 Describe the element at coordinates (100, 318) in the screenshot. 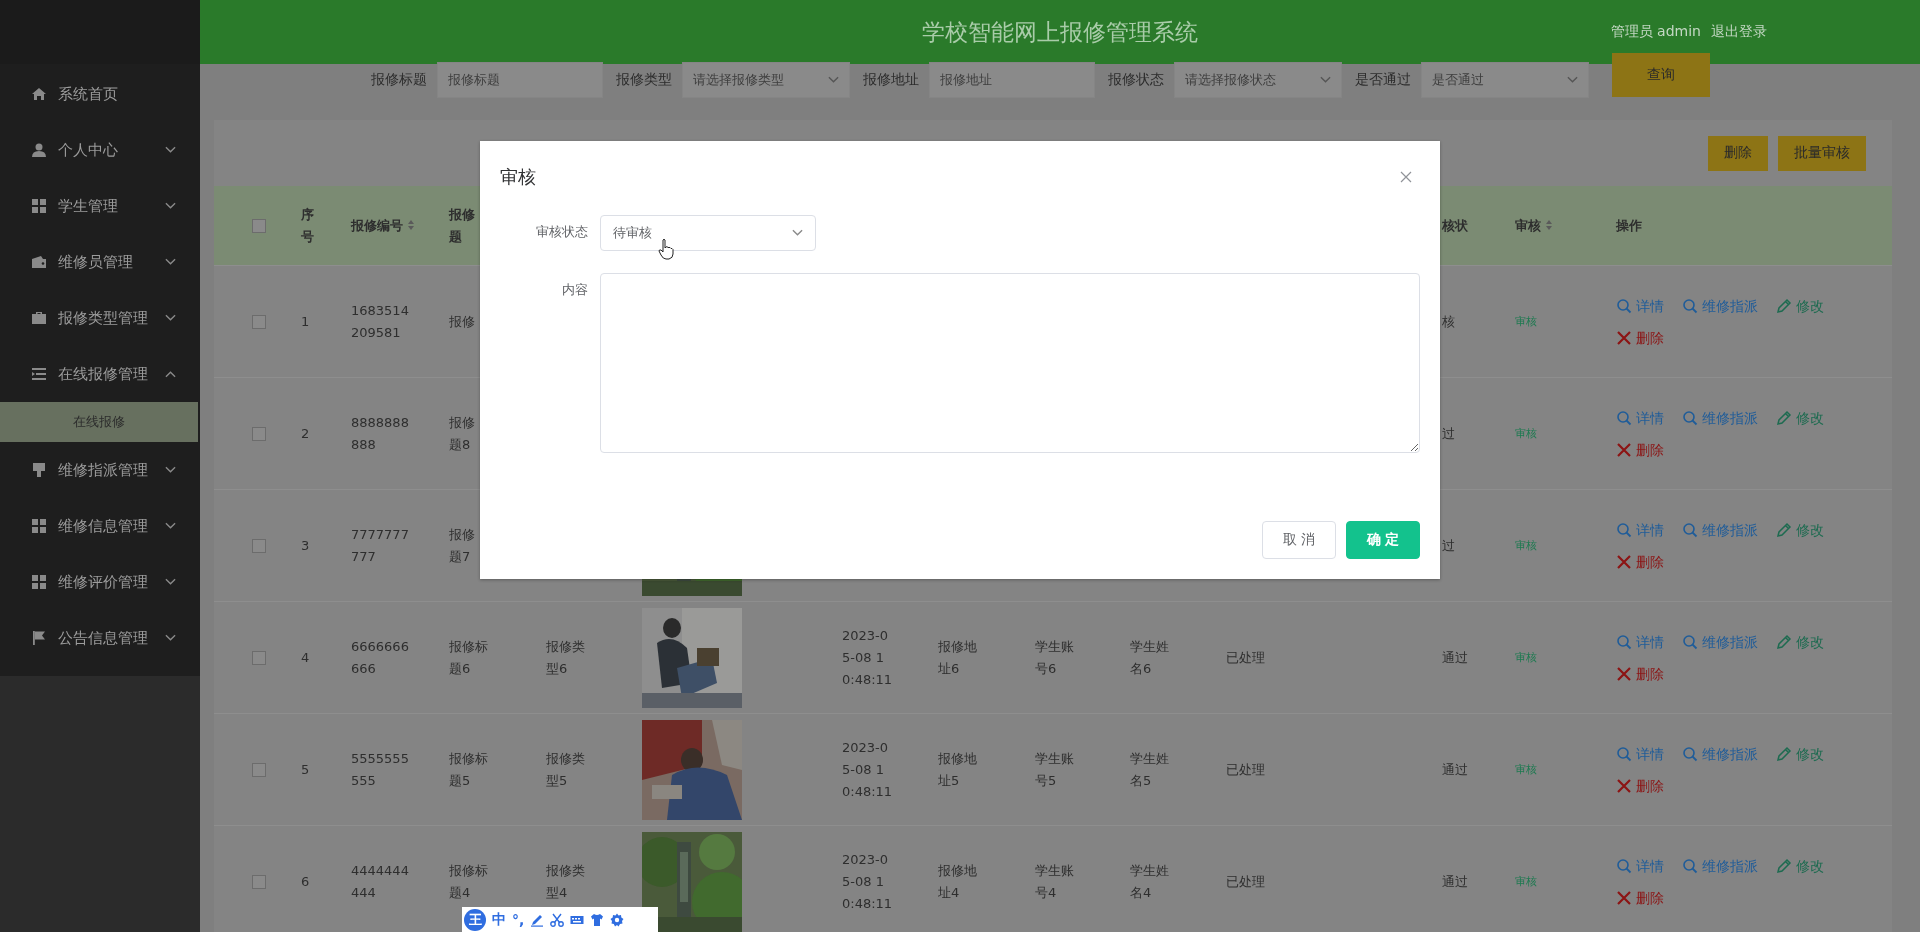

I see `sidebar-item: 报修类型管理` at that location.